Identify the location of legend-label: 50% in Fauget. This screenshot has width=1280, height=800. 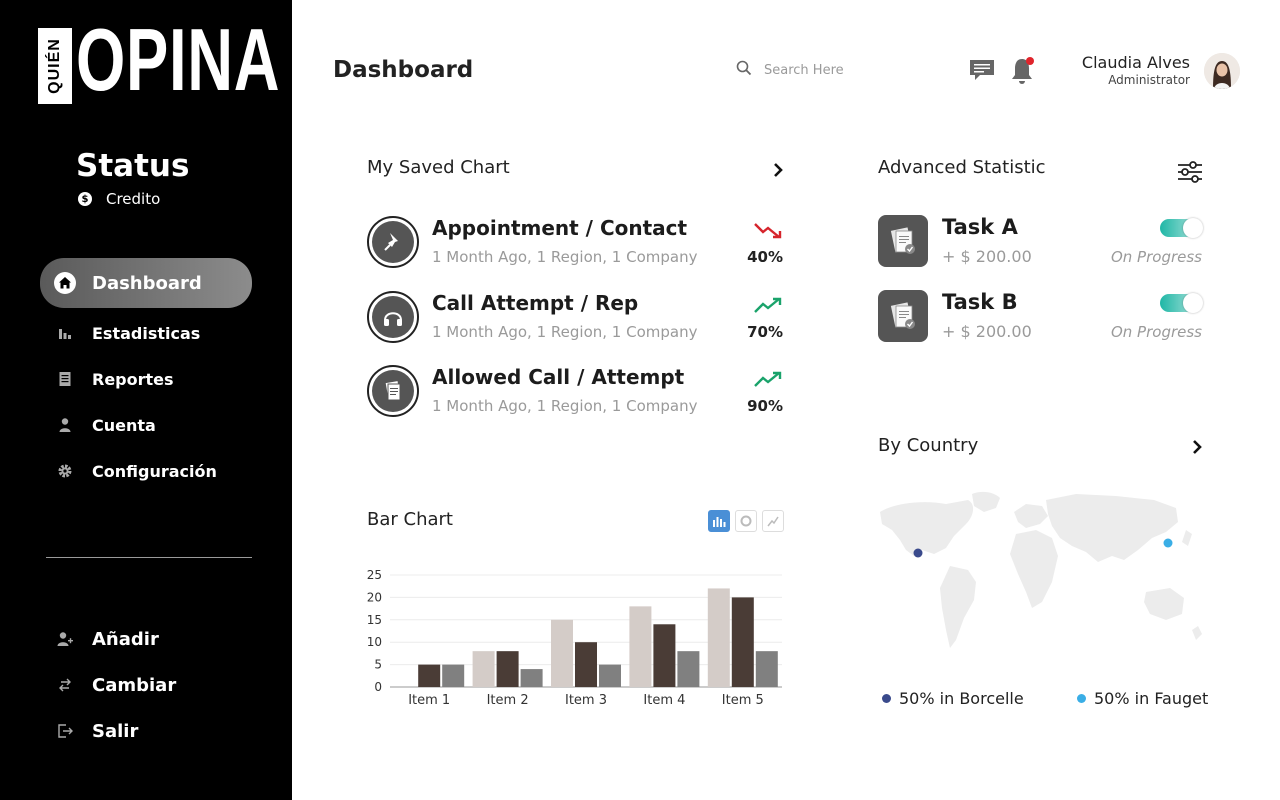
(1151, 698).